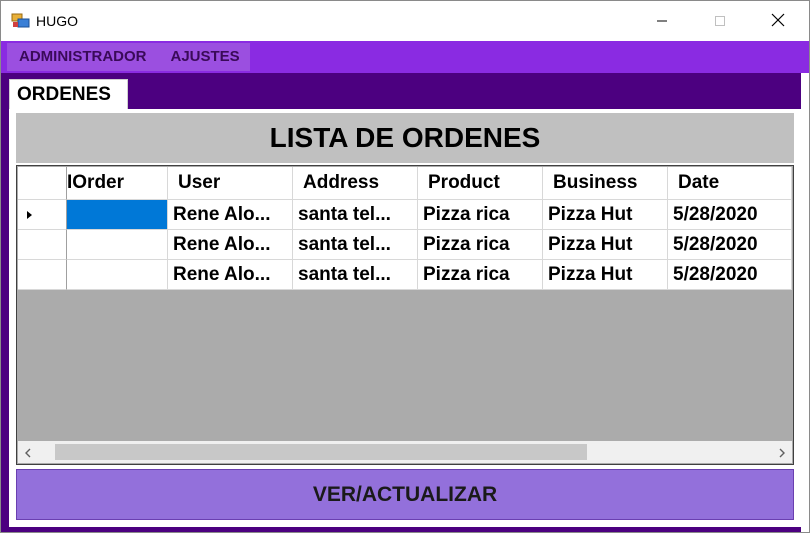  I want to click on close-button, so click(778, 21).